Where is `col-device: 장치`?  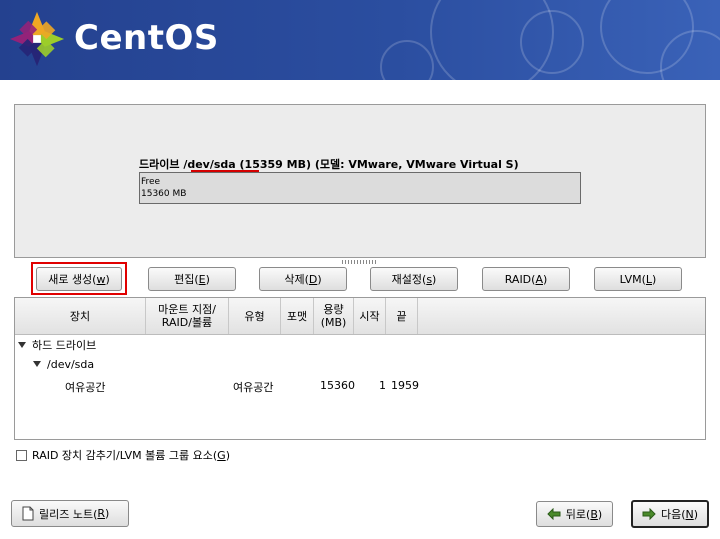 col-device: 장치 is located at coordinates (80, 316).